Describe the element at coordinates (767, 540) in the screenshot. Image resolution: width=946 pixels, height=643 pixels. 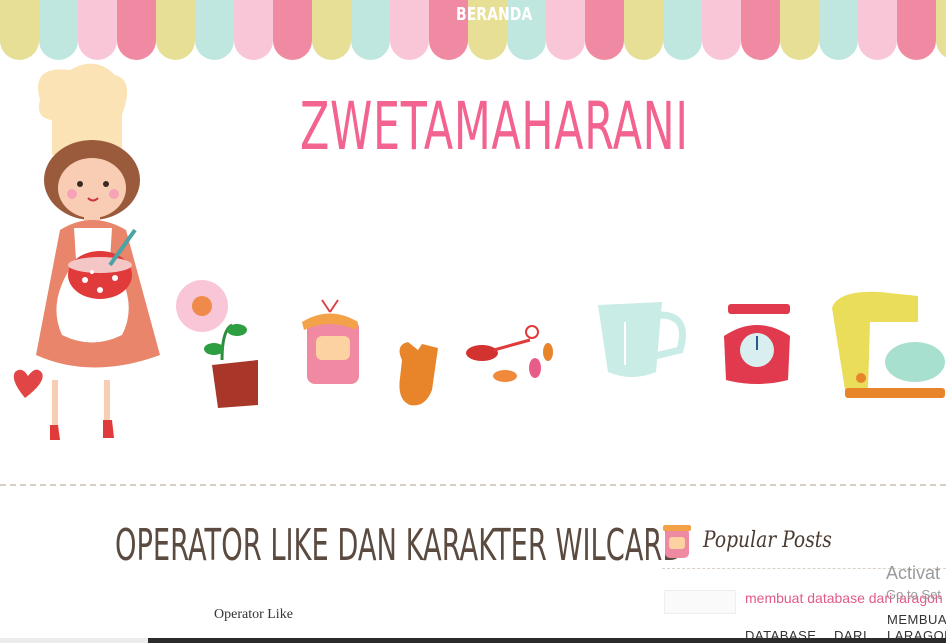
I see `popular-posts-title: Popular Posts` at that location.